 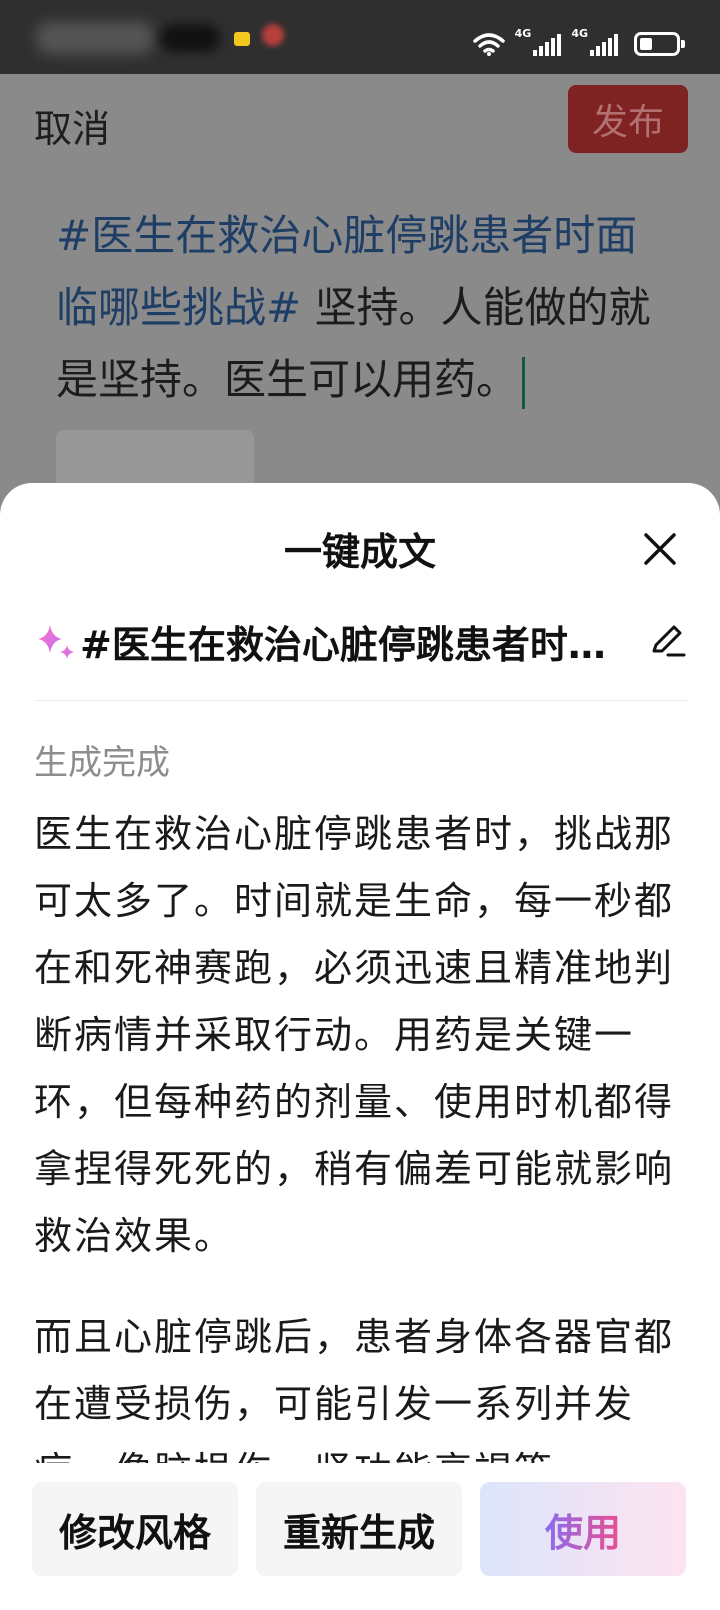 What do you see at coordinates (659, 44) in the screenshot?
I see `battery-icon` at bounding box center [659, 44].